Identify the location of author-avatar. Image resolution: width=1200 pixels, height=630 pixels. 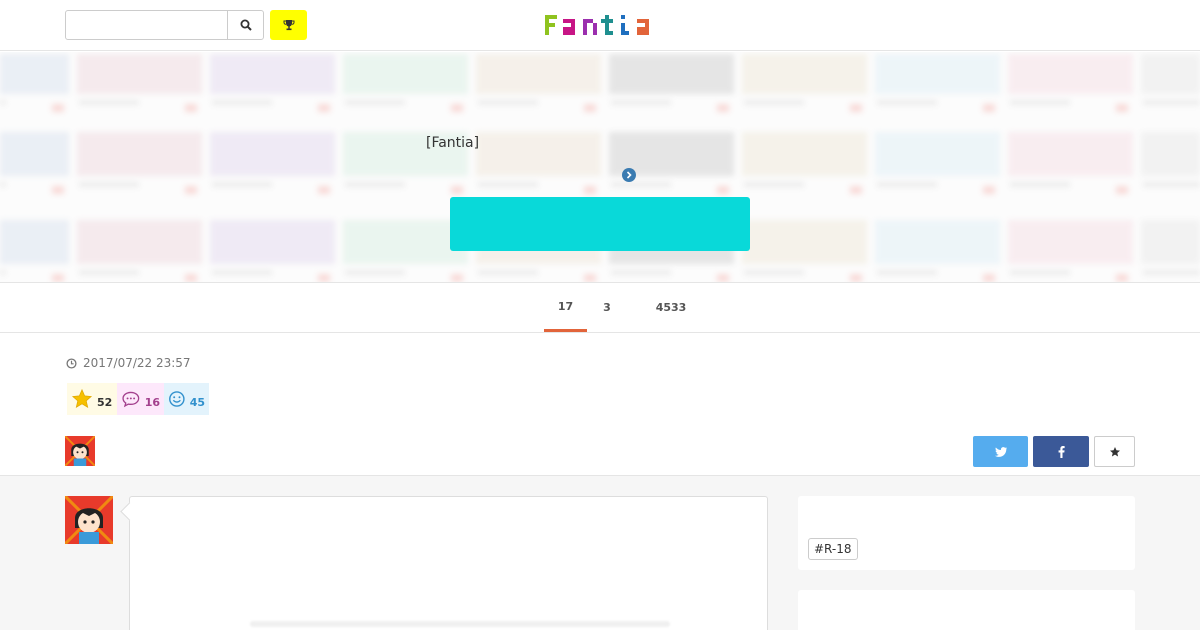
(80, 451).